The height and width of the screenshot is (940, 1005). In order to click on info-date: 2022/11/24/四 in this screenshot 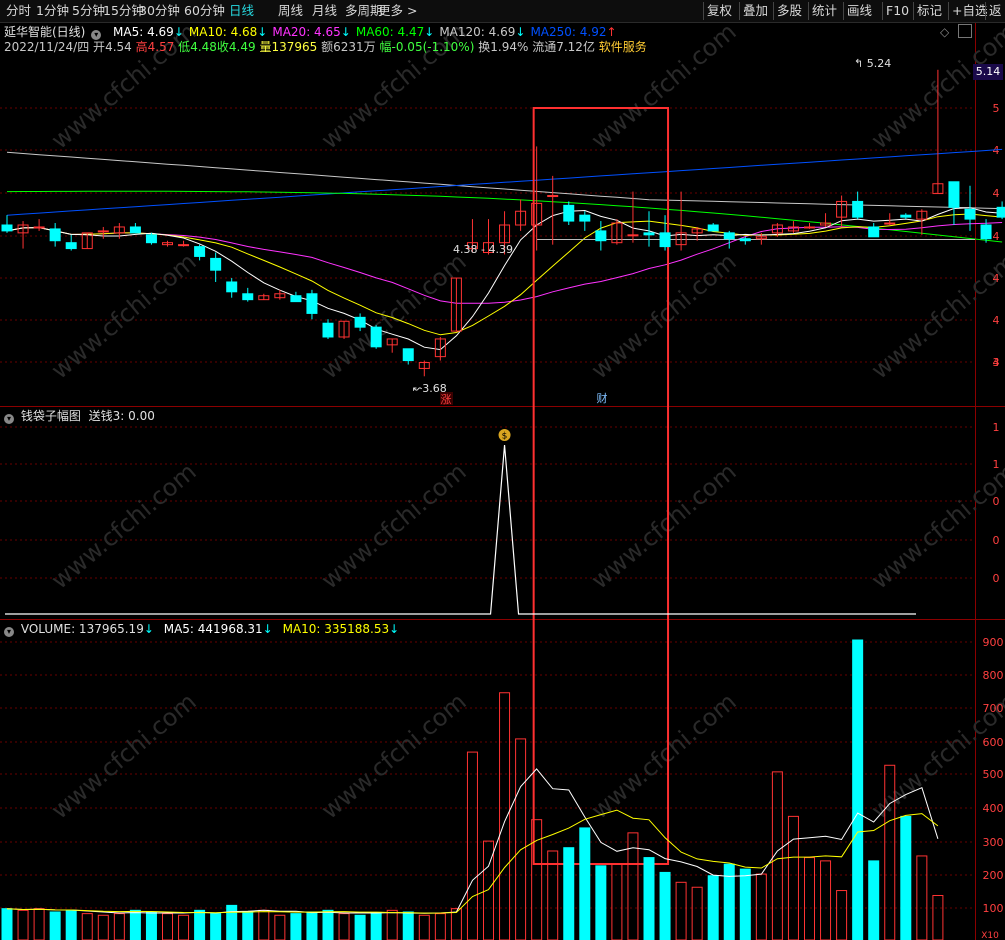, I will do `click(47, 47)`.